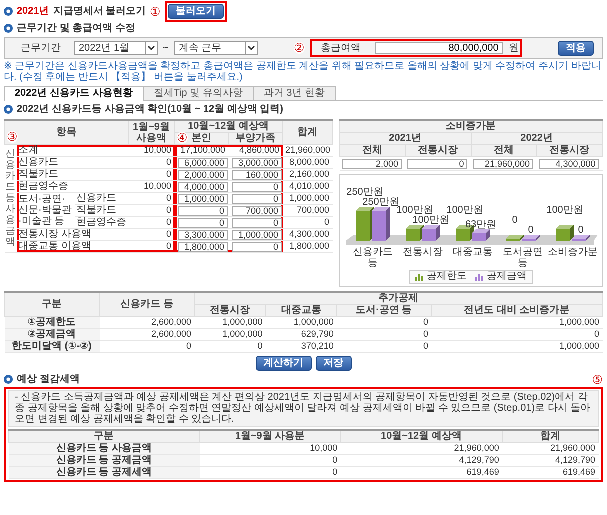  I want to click on step-marker: ②, so click(299, 48).